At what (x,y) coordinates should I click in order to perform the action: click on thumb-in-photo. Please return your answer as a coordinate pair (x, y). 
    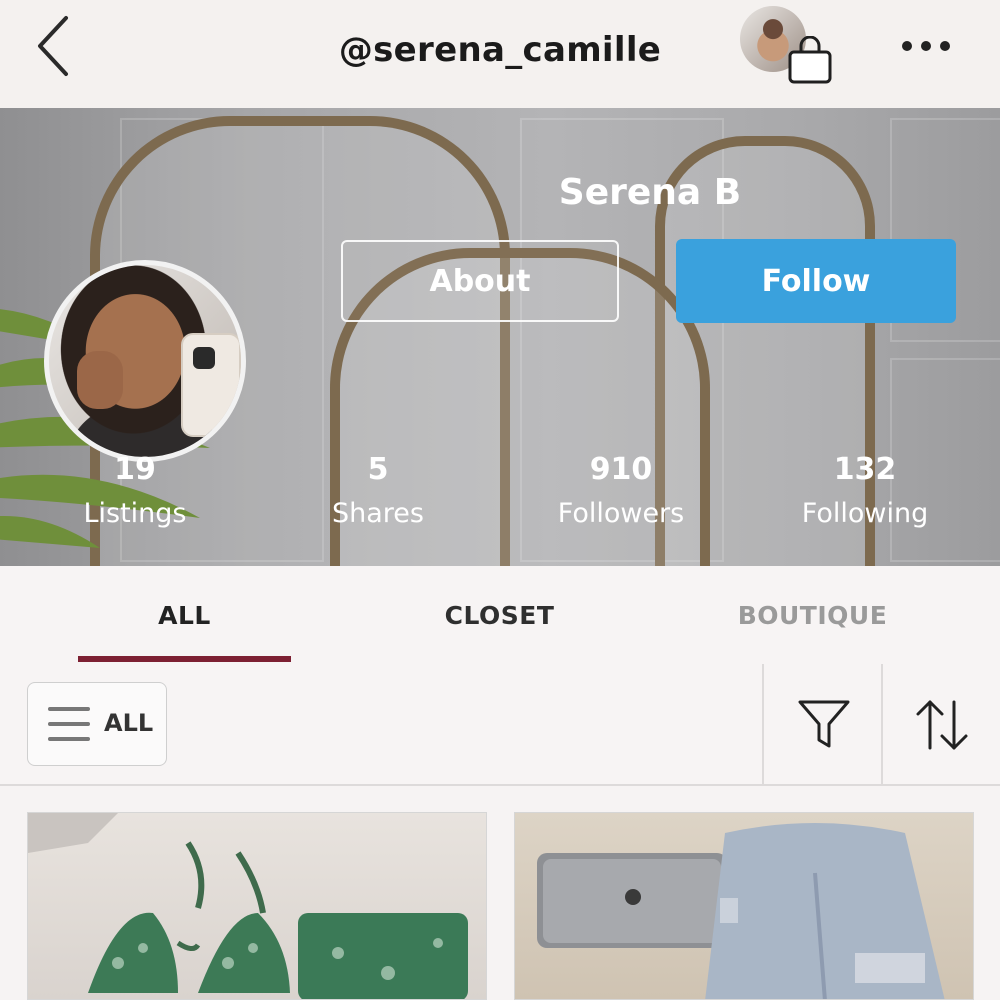
    Looking at the image, I should click on (100, 380).